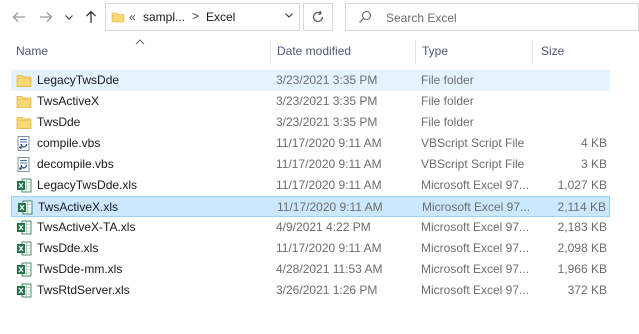  I want to click on file-size: 372 KB, so click(587, 290).